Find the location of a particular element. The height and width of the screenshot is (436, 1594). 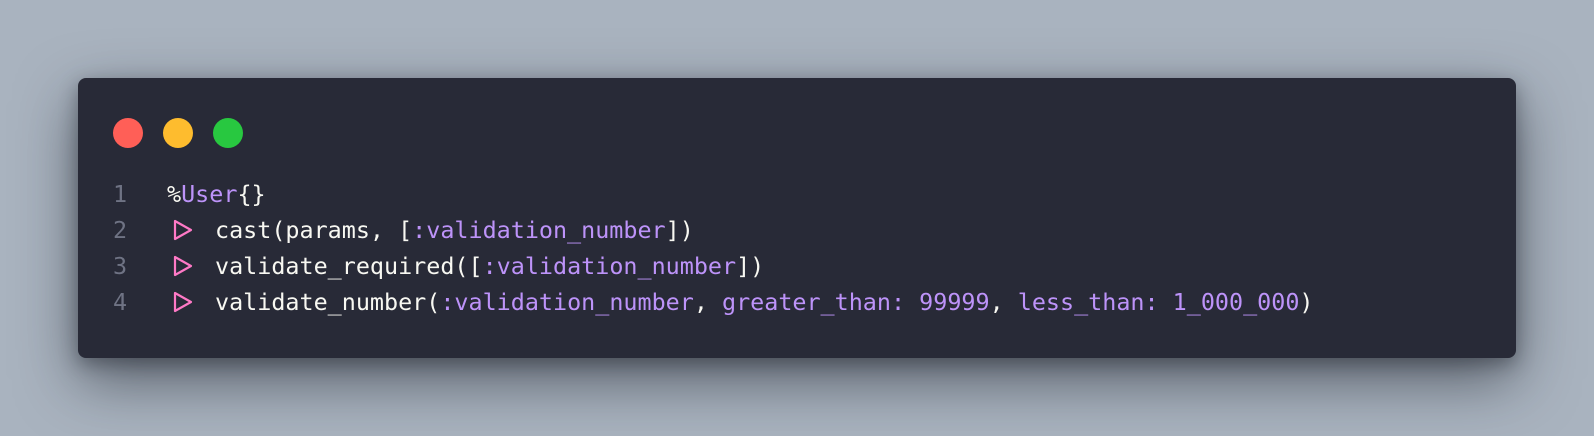

code-token: cast(params, [ is located at coordinates (314, 230).